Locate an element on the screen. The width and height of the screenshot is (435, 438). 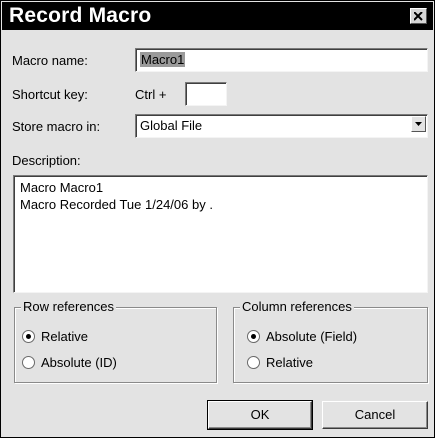
description-label: Description: is located at coordinates (46, 160).